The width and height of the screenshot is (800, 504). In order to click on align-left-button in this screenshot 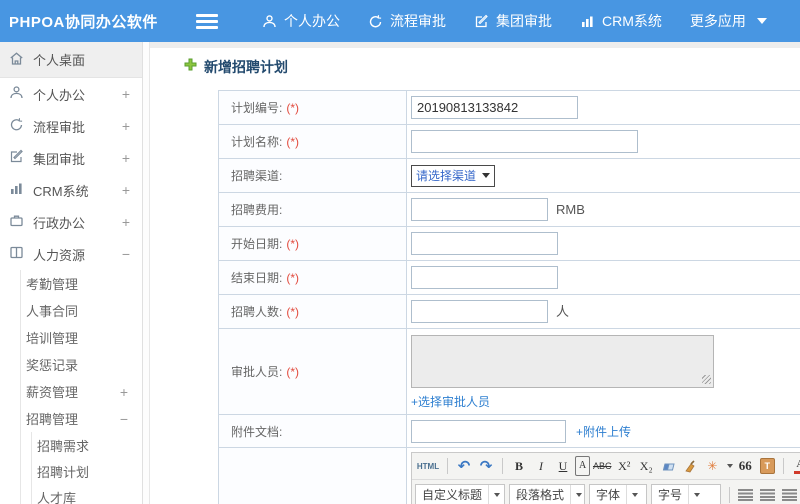, I will do `click(745, 494)`.